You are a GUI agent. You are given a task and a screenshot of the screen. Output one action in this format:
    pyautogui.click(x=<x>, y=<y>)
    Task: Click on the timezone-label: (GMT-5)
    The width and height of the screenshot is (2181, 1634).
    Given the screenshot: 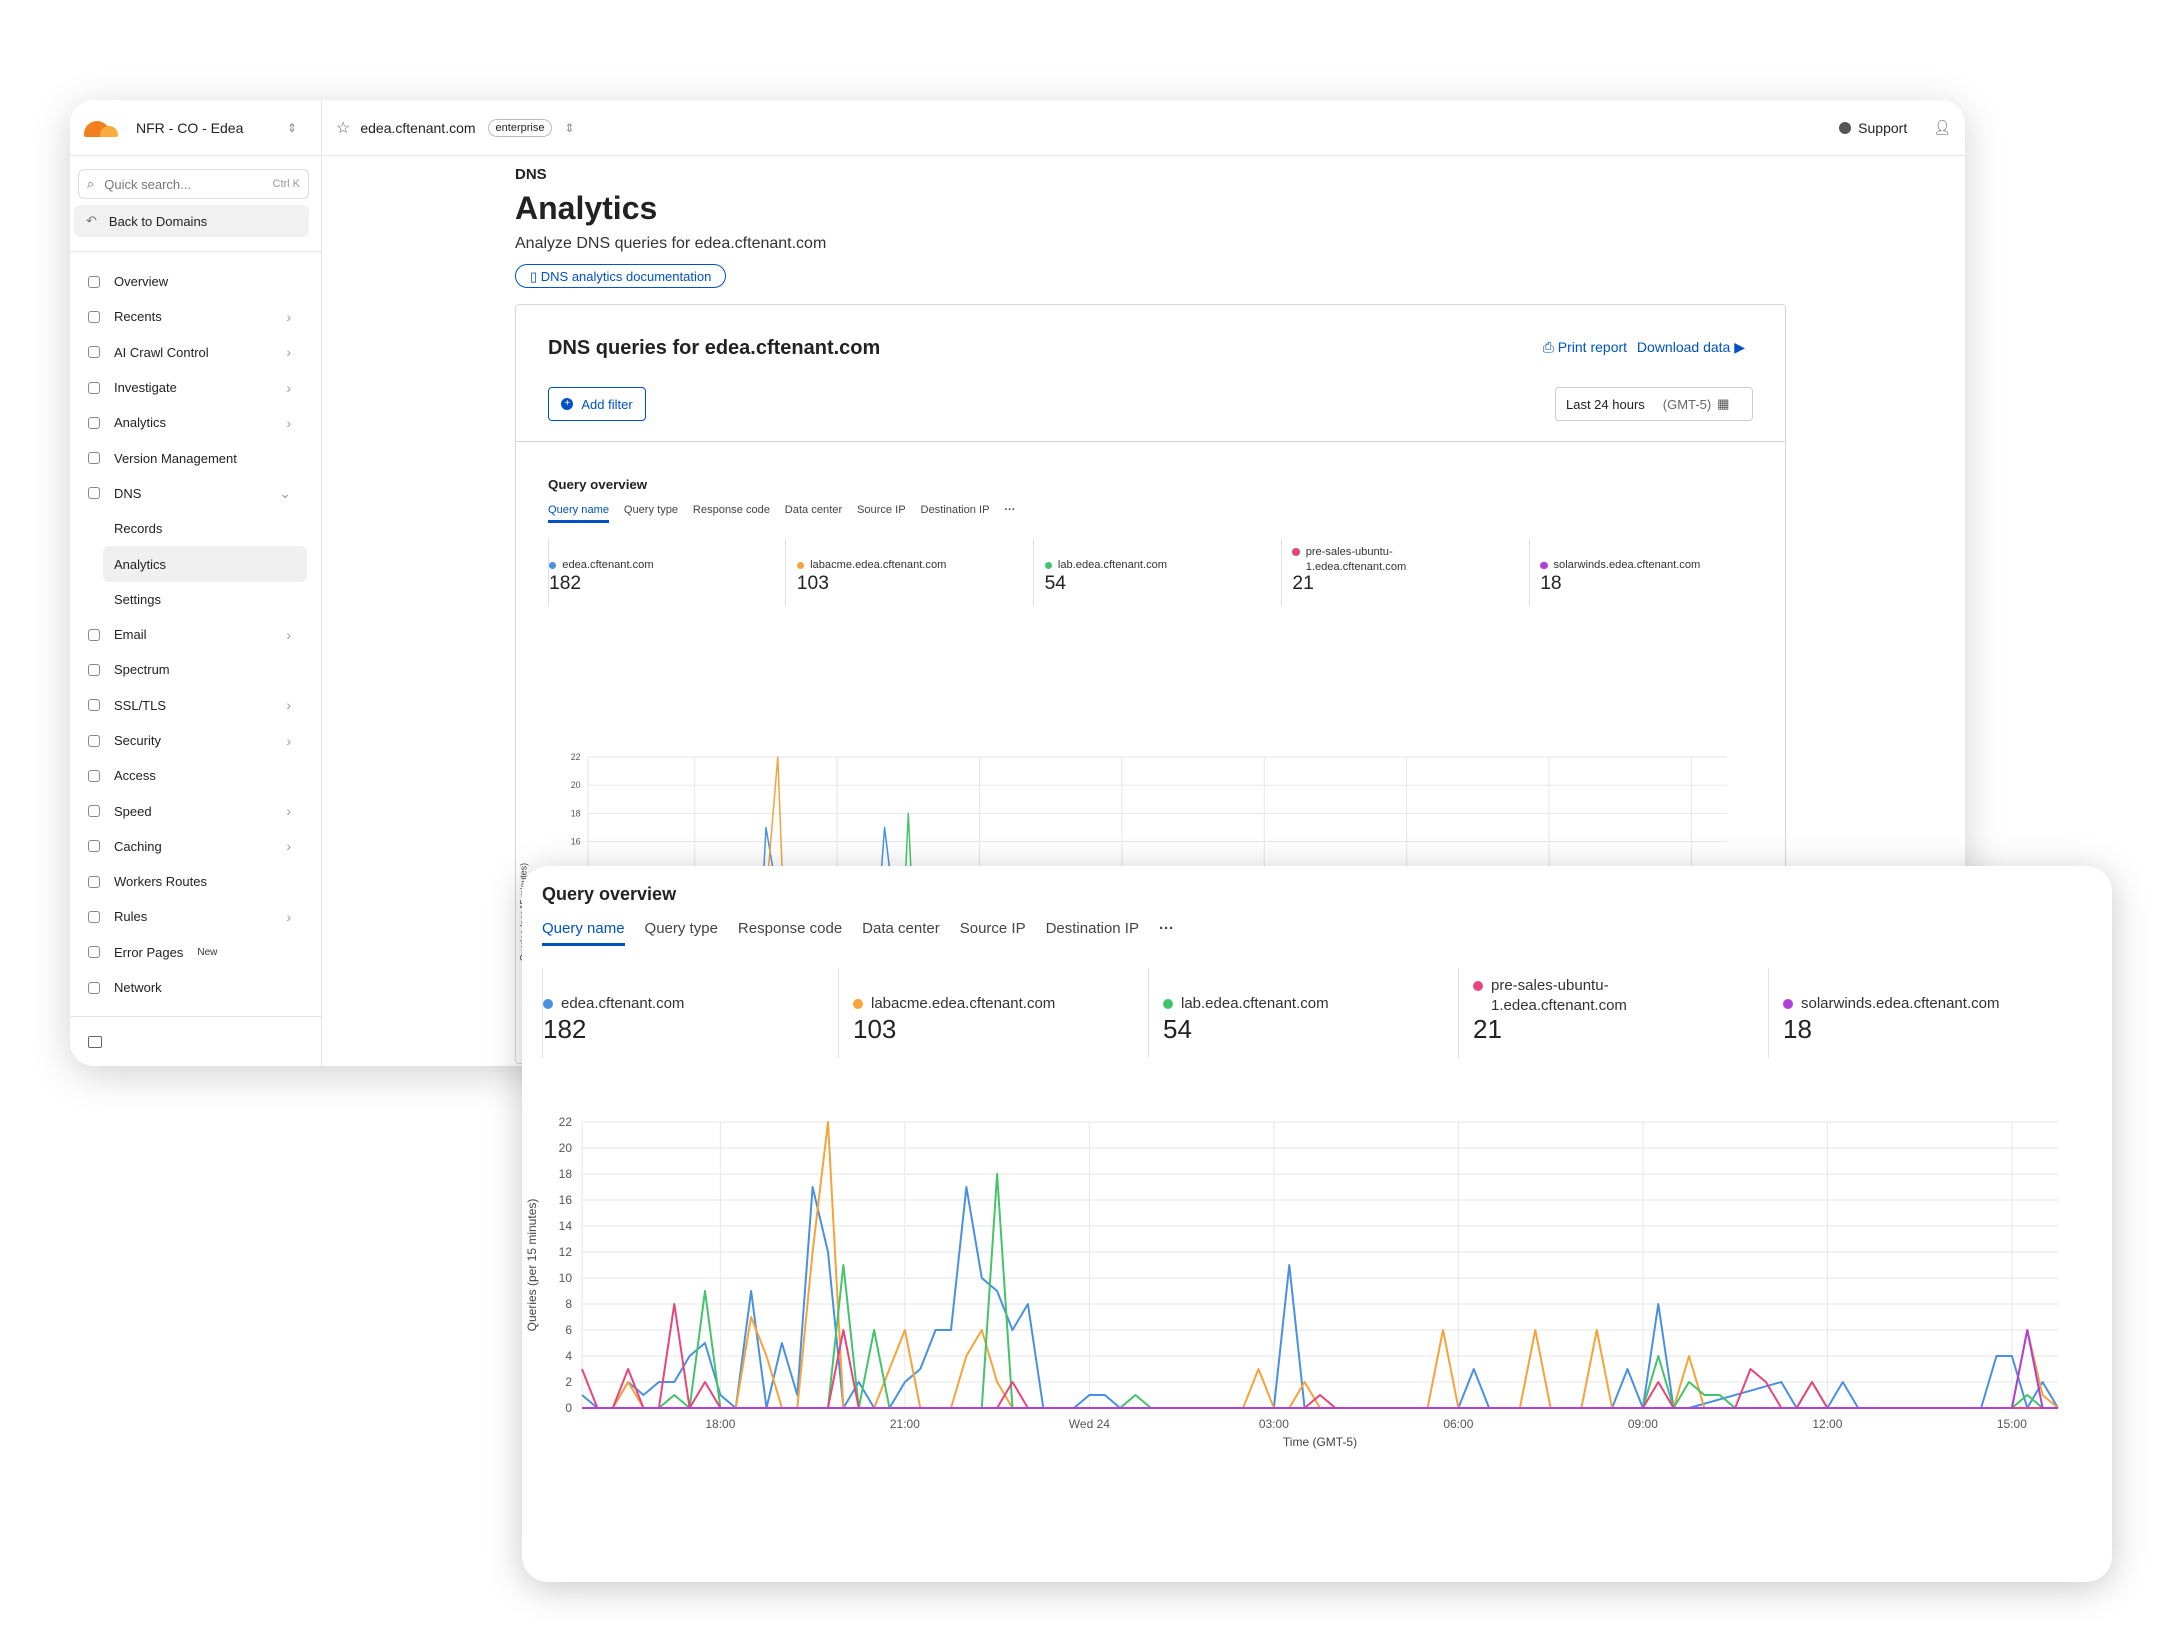 What is the action you would take?
    pyautogui.click(x=1687, y=404)
    